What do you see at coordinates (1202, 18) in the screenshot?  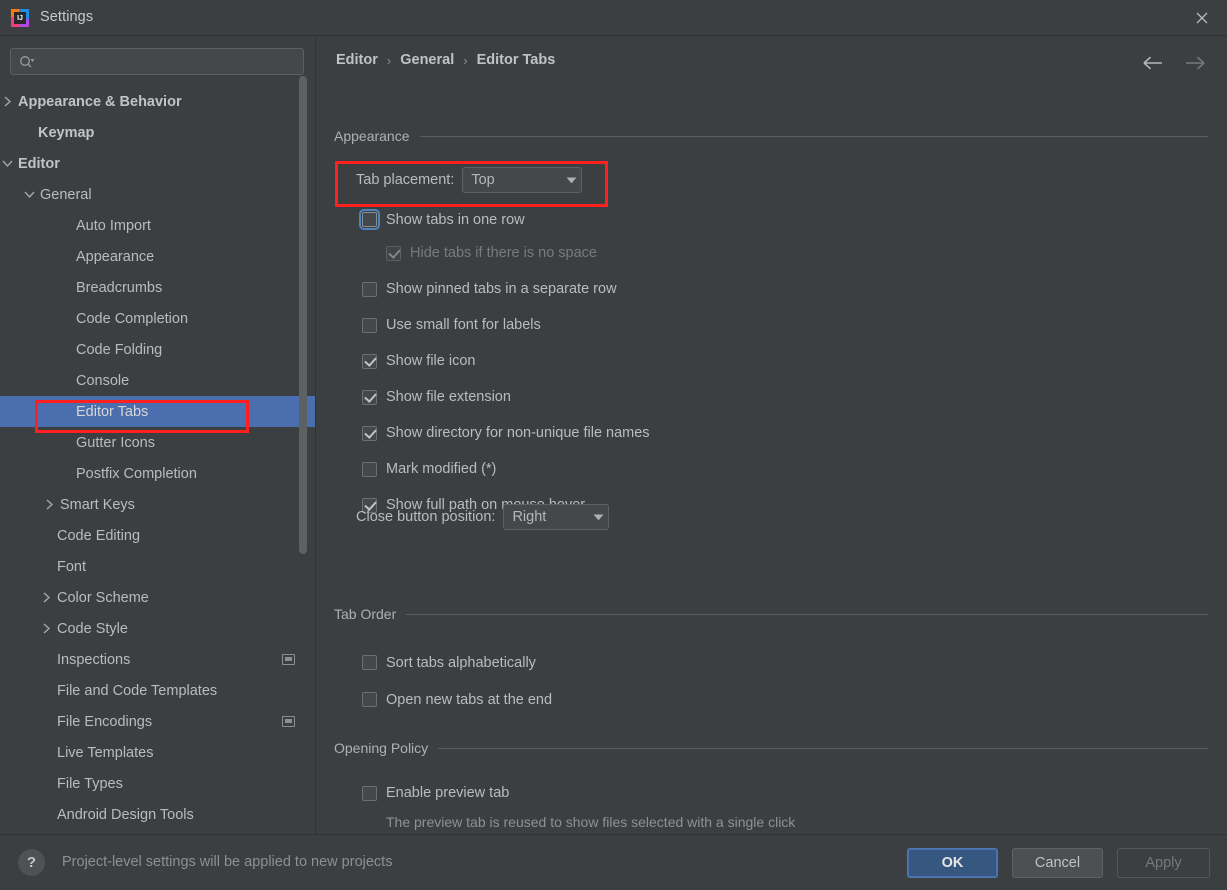 I see `close-icon` at bounding box center [1202, 18].